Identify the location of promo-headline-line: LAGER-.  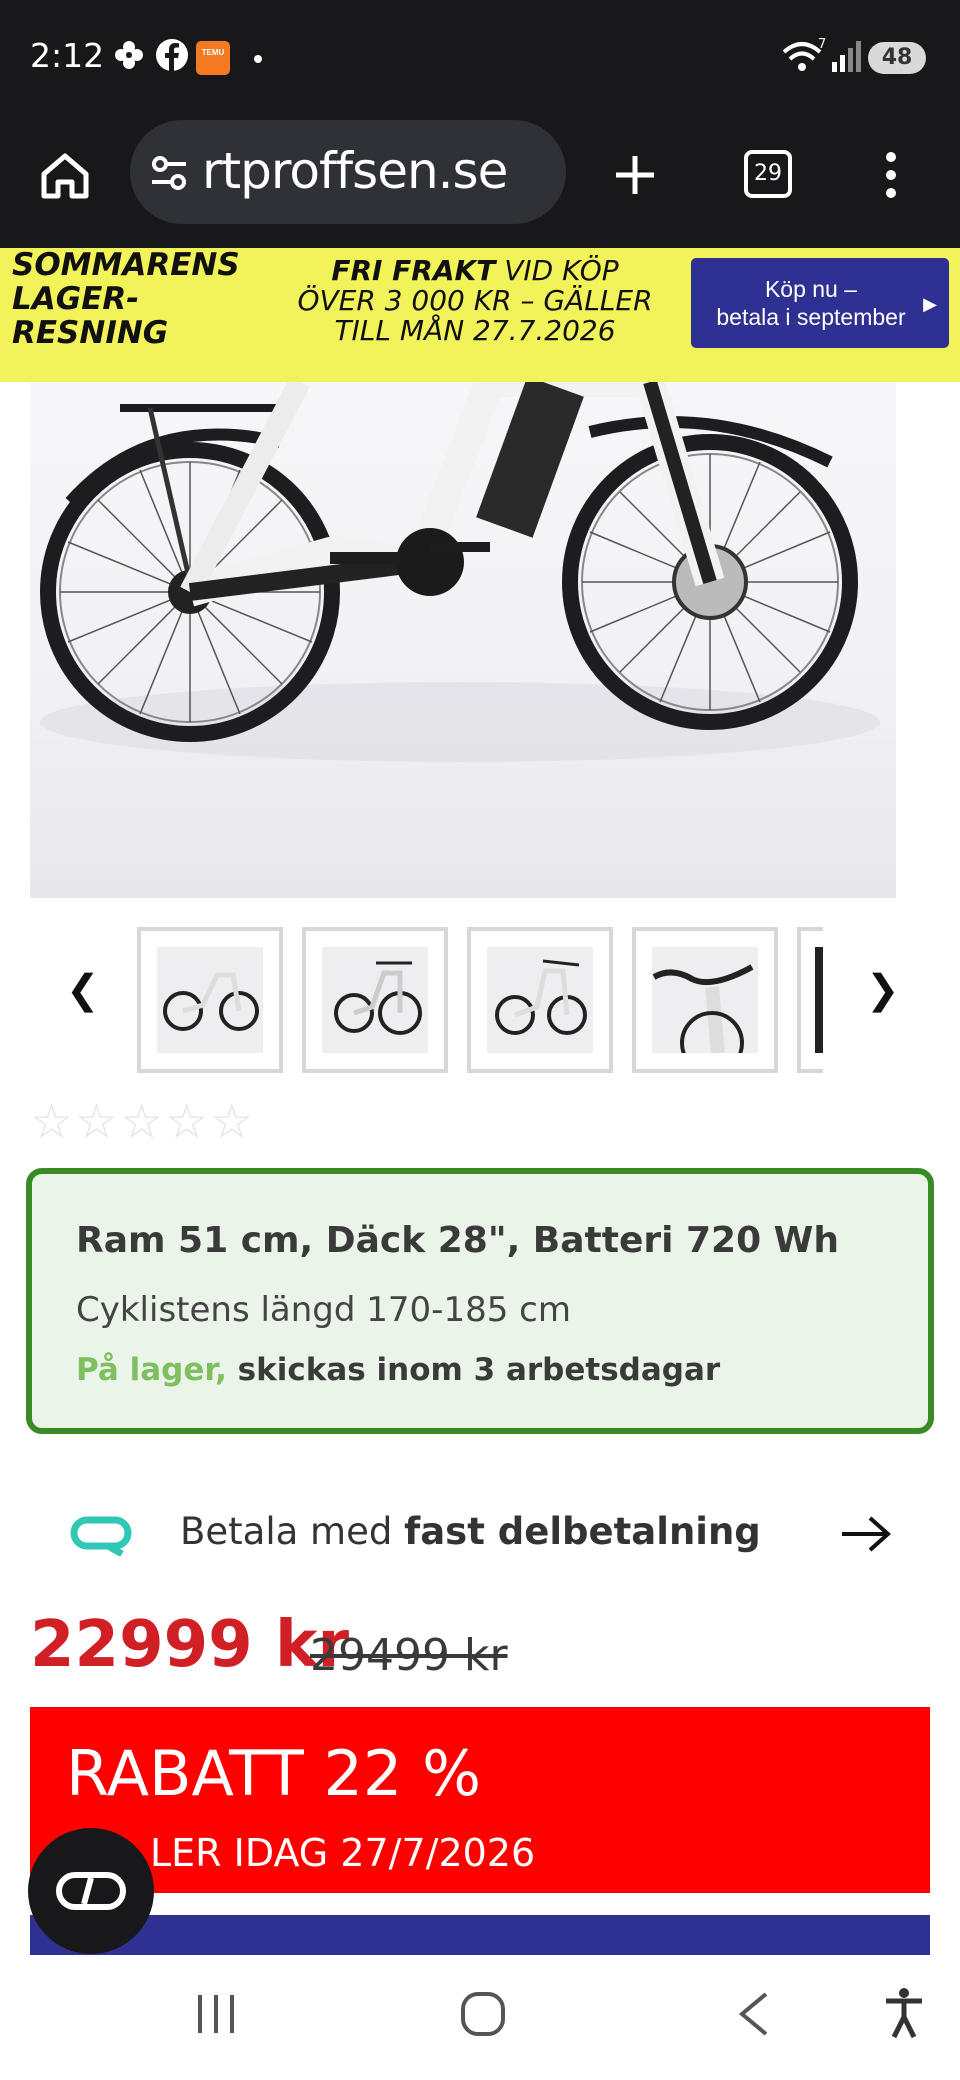
(76, 299).